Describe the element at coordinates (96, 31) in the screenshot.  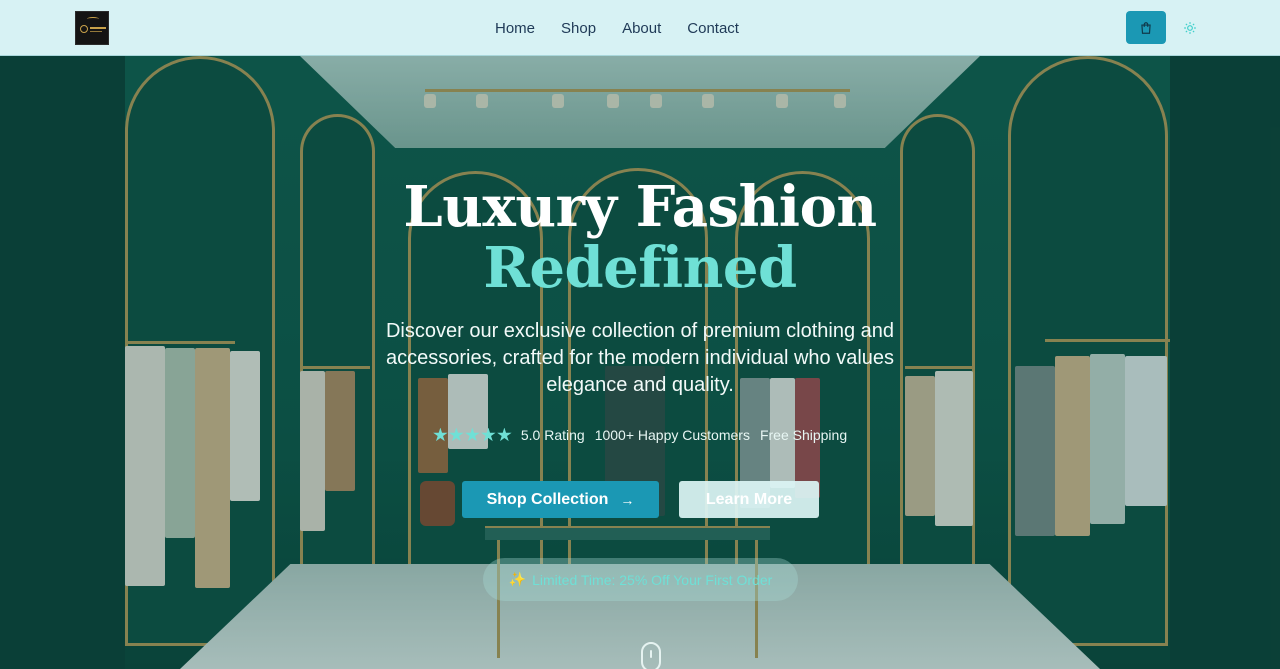
I see `logo-tagline-bar` at that location.